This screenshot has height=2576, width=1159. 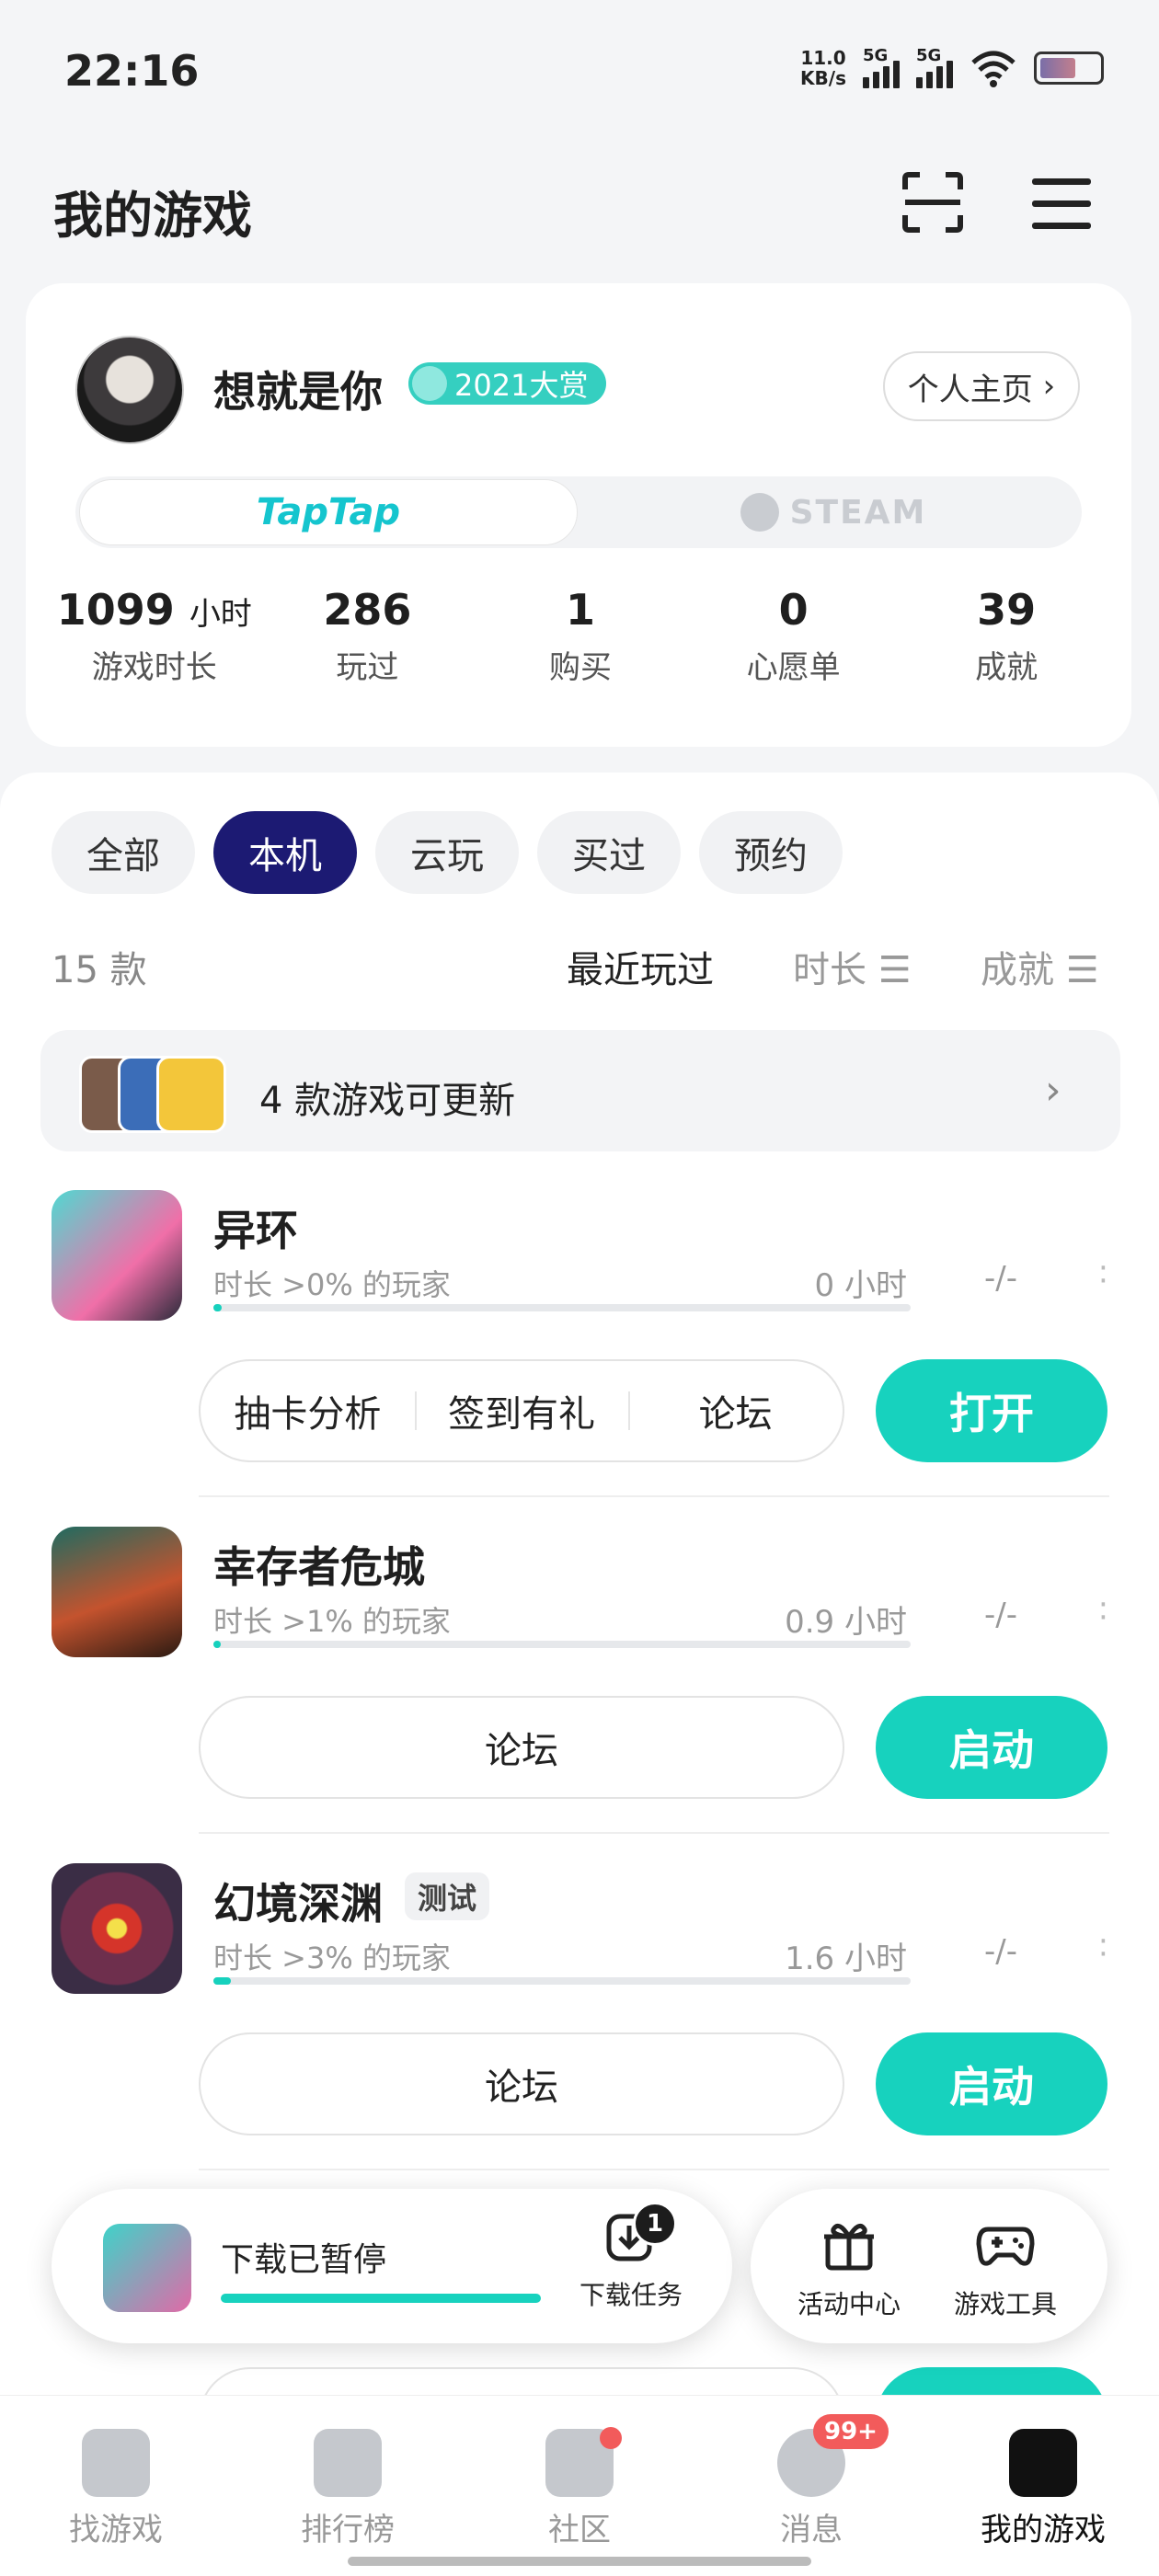 What do you see at coordinates (328, 512) in the screenshot?
I see `tab-taptap: TapTap` at bounding box center [328, 512].